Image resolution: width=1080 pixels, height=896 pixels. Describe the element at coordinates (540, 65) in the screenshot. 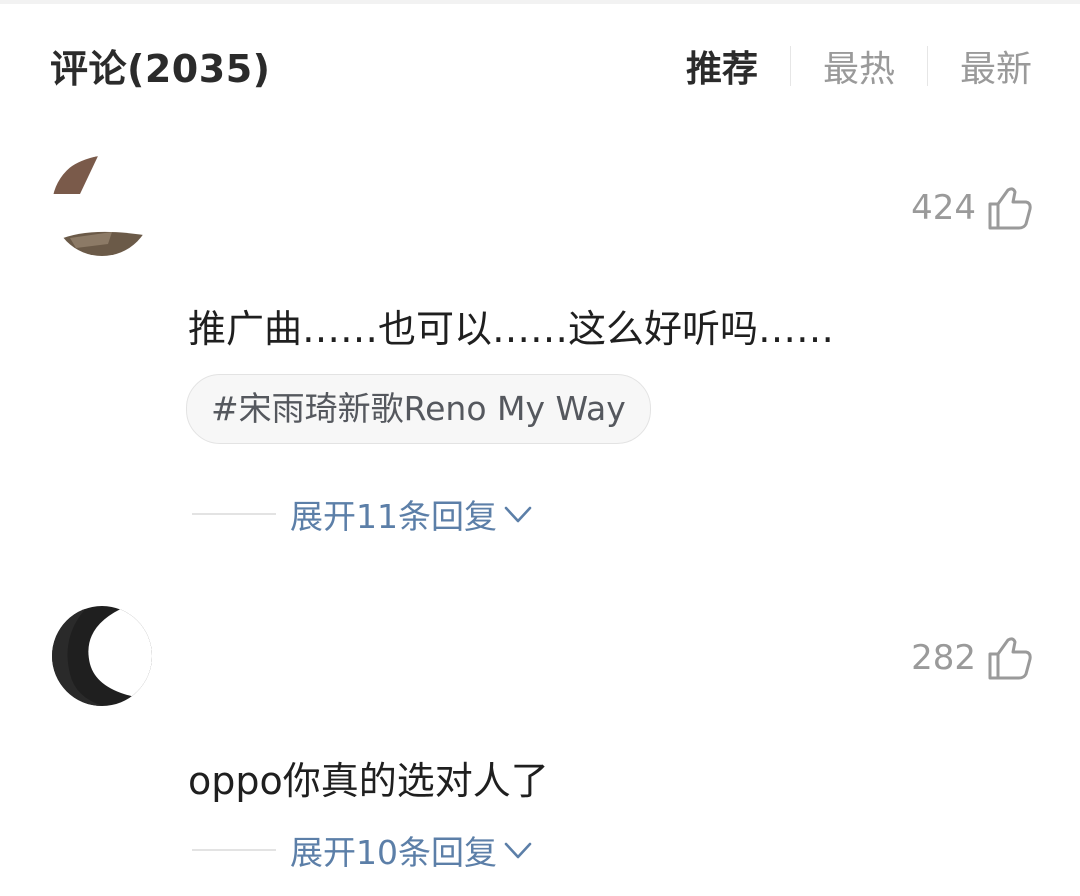

I see `comments-header: 评论(2035) 推荐 最热 最新` at that location.